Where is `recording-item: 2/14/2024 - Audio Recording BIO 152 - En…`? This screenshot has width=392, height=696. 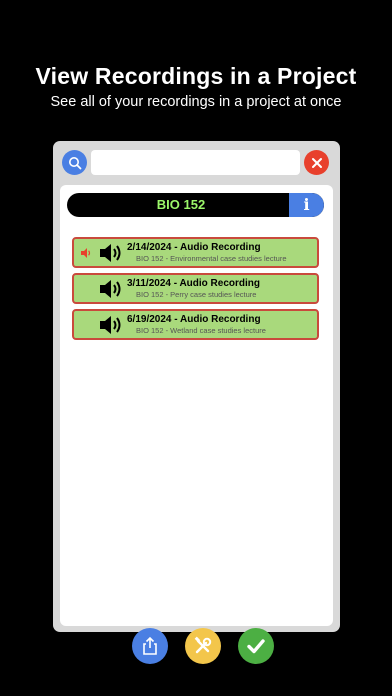
recording-item: 2/14/2024 - Audio Recording BIO 152 - En… is located at coordinates (195, 252).